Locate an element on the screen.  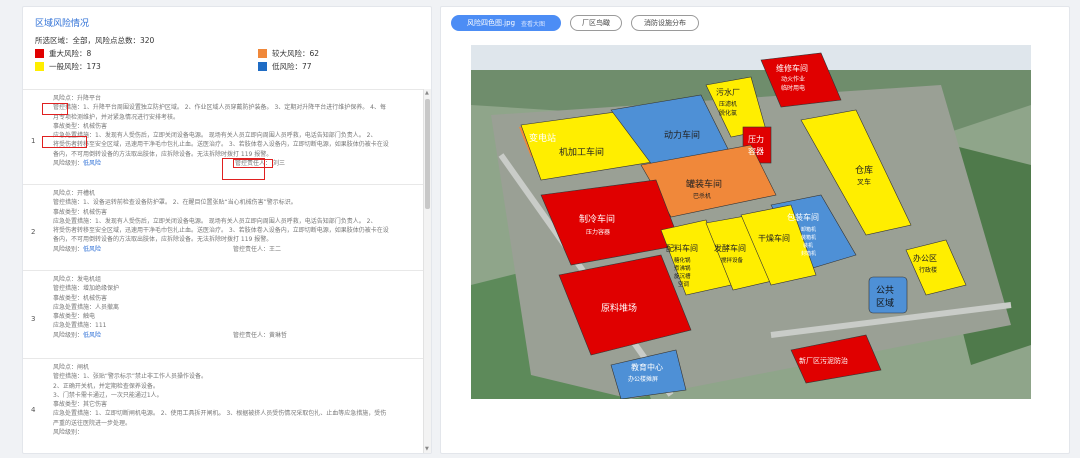
label-cooling-0: 制冷车间 is located at coordinates (597, 219).